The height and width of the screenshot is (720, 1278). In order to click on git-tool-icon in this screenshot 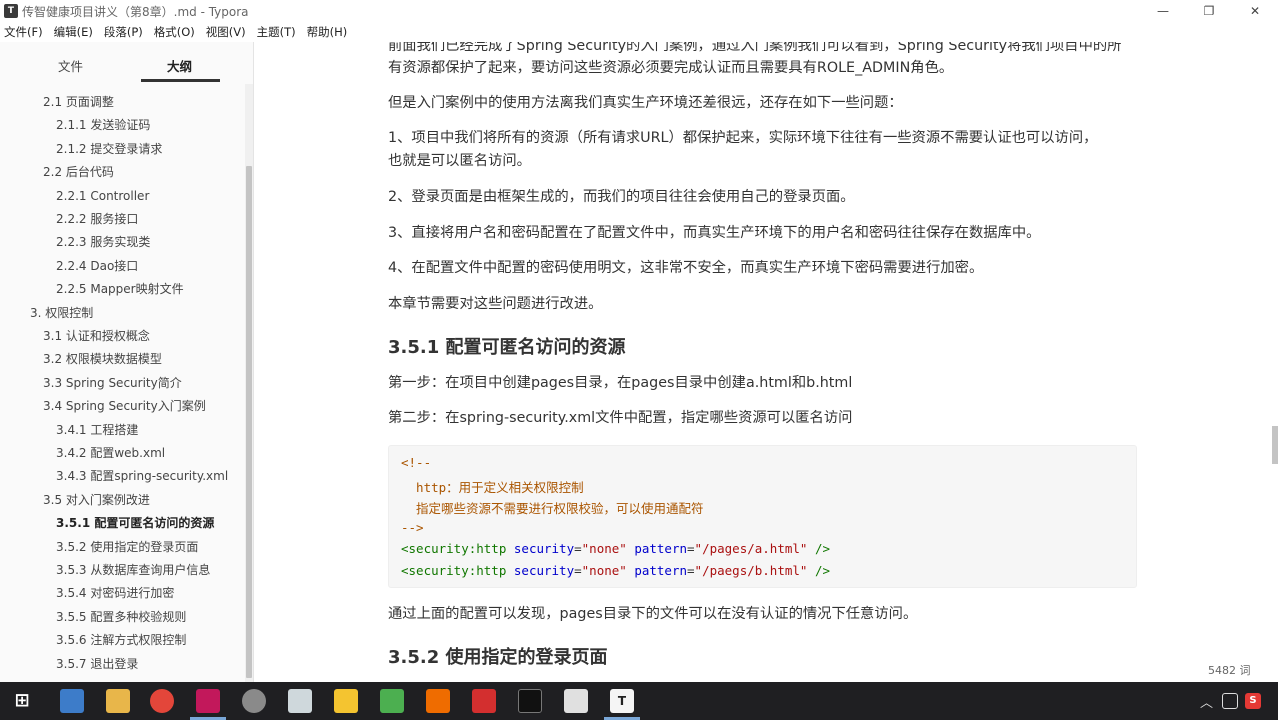, I will do `click(438, 701)`.